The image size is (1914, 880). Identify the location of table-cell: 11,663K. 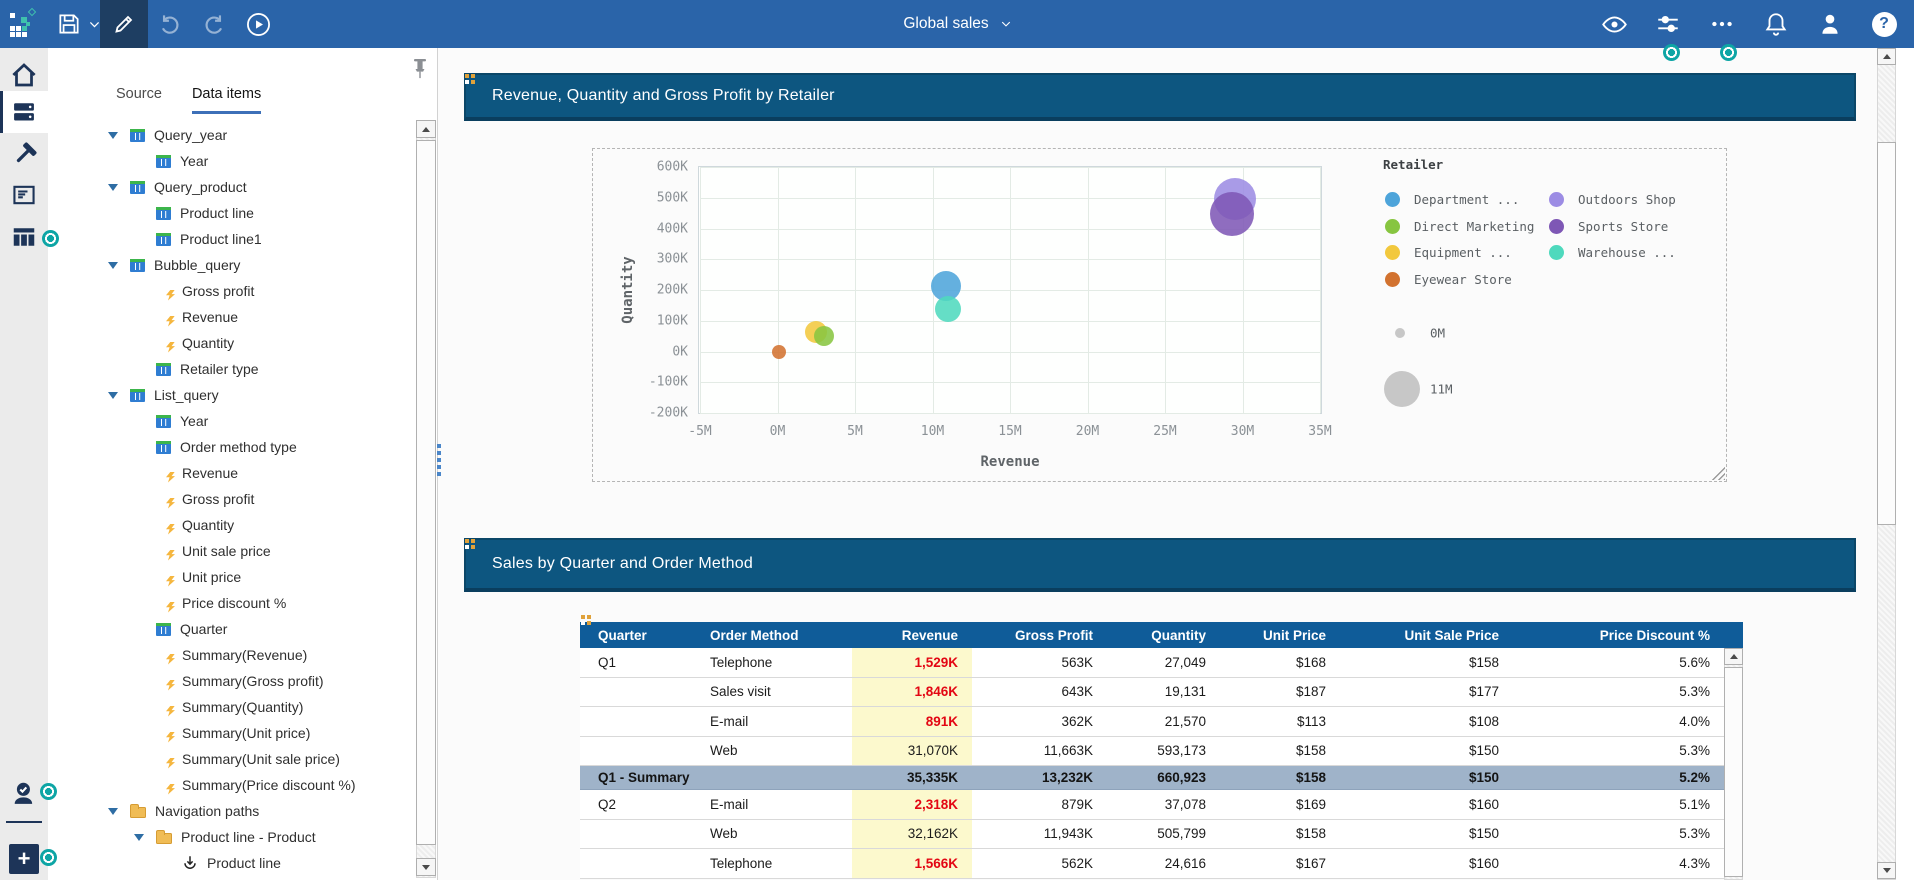
(1039, 751).